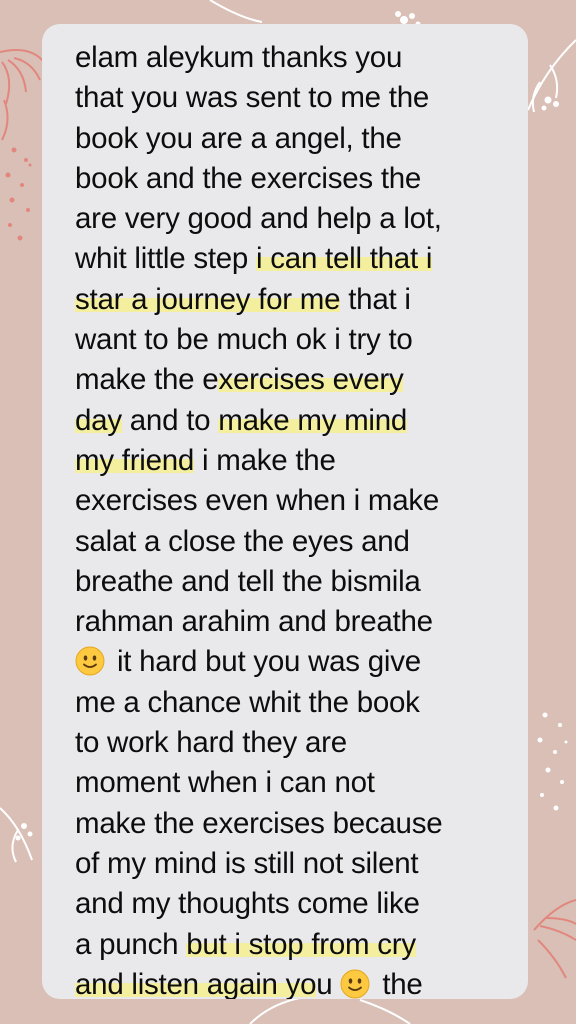 The height and width of the screenshot is (1024, 576). I want to click on message-line: rahman arahim and breathe, so click(293, 622).